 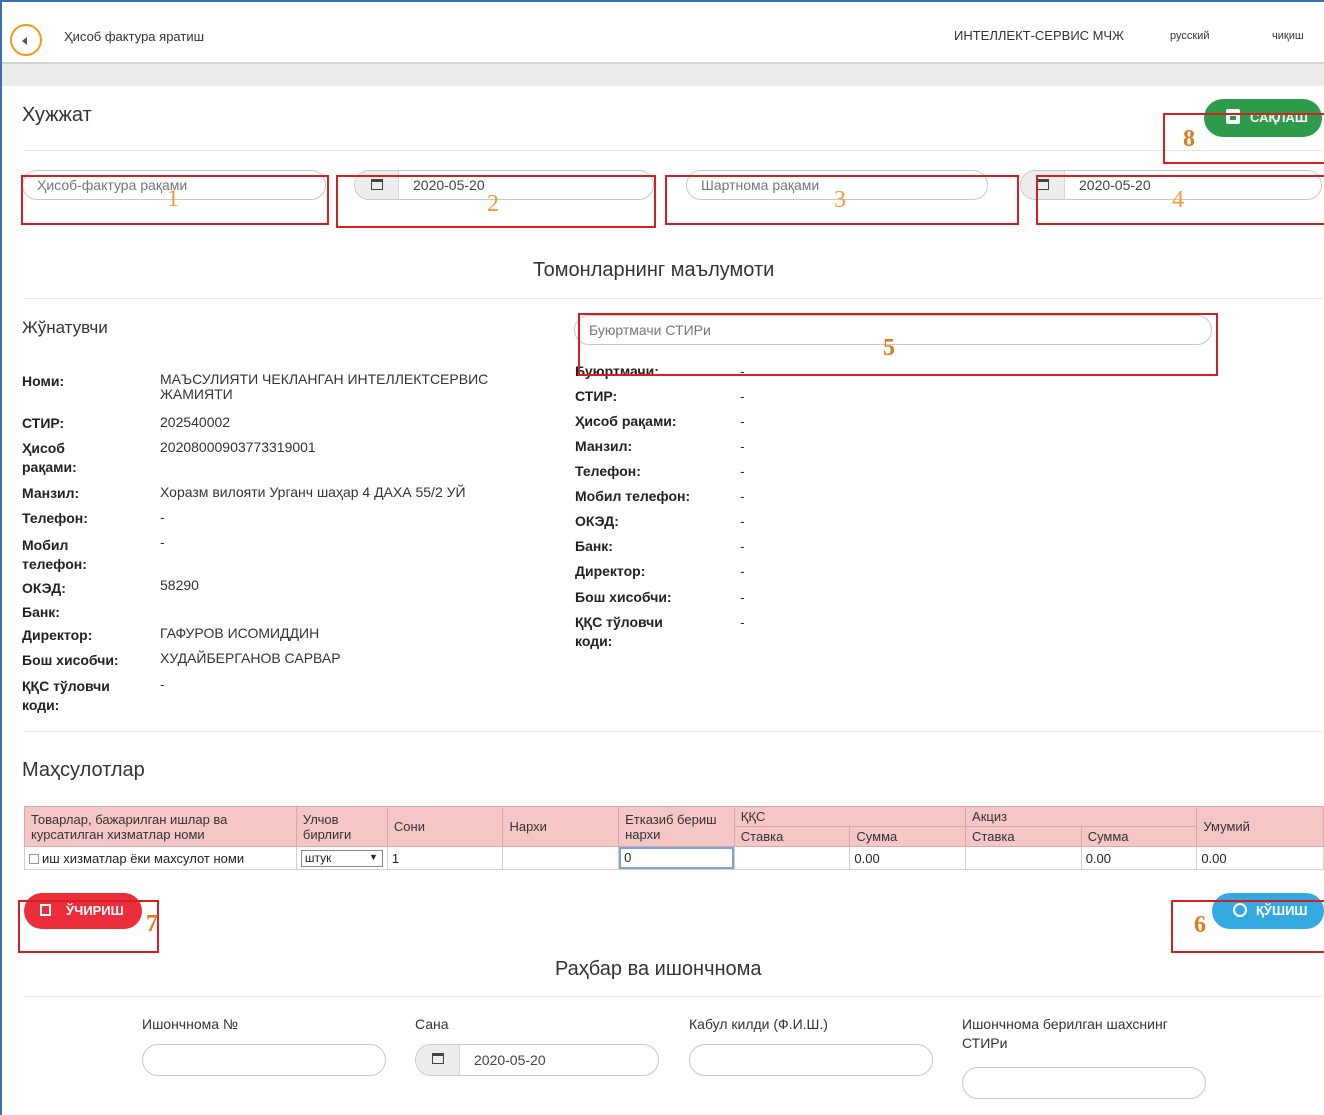 What do you see at coordinates (597, 521) in the screenshot?
I see `buyer-oked-label: ОКЭД:` at bounding box center [597, 521].